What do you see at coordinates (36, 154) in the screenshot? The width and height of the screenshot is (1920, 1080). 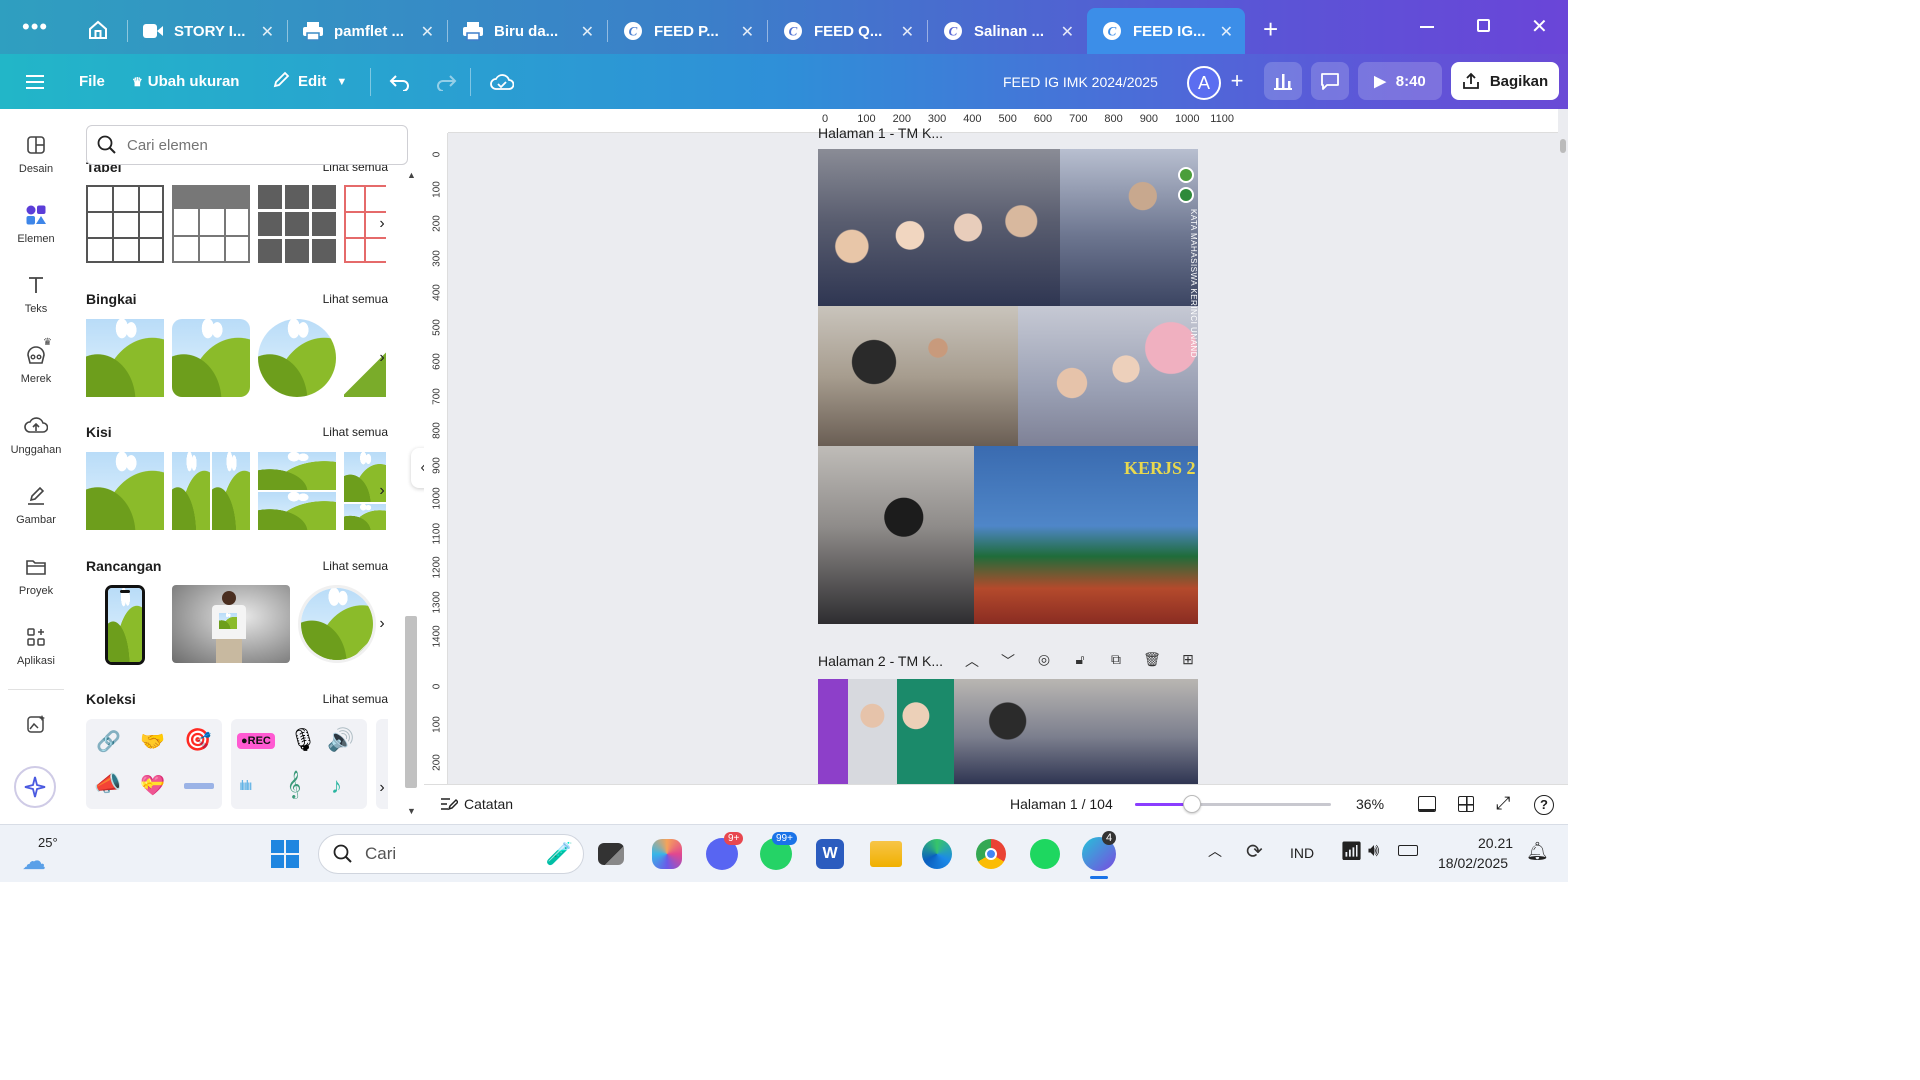 I see `rail-item-design: Desain` at bounding box center [36, 154].